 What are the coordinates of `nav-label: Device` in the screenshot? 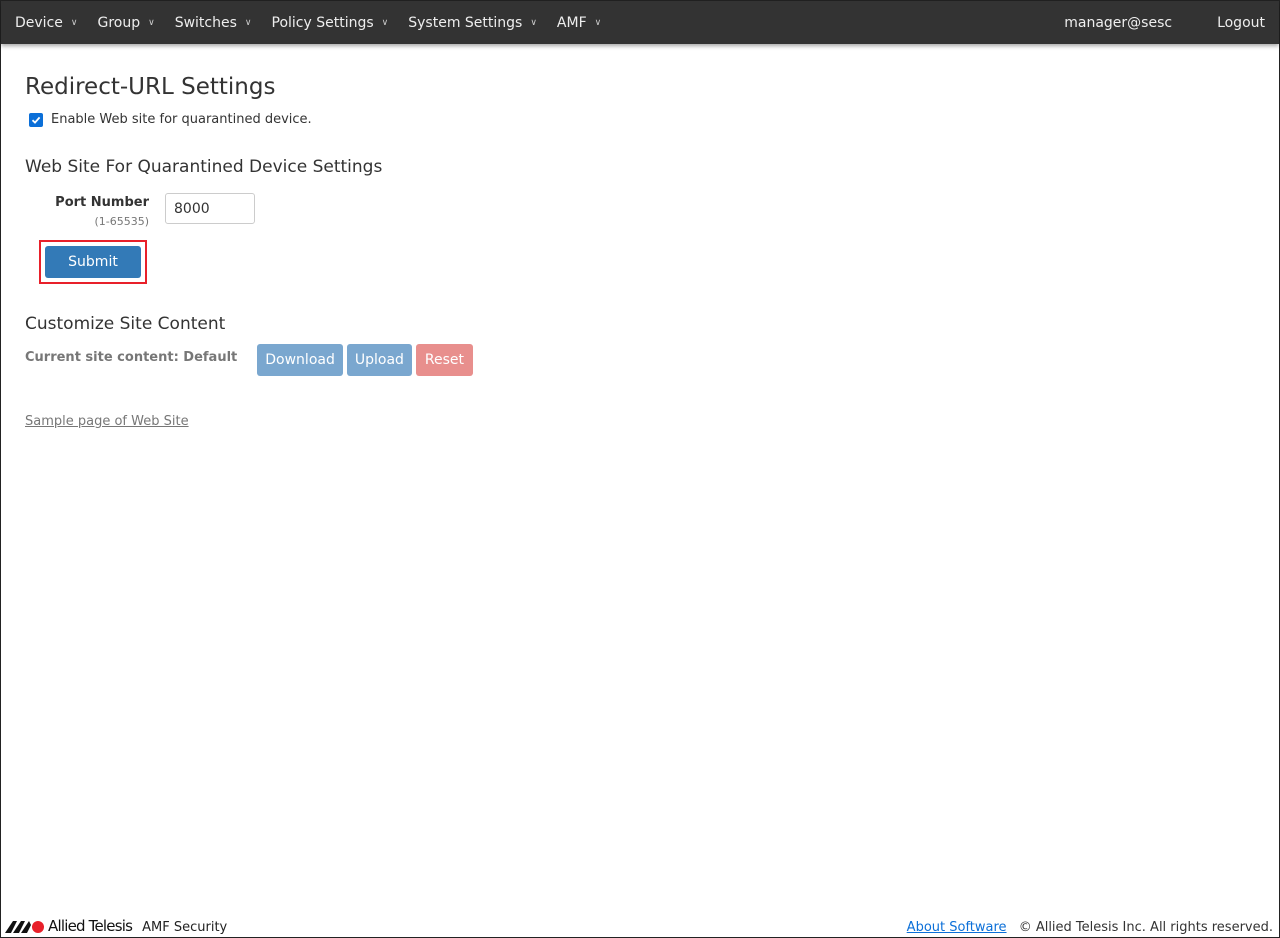 It's located at (39, 22).